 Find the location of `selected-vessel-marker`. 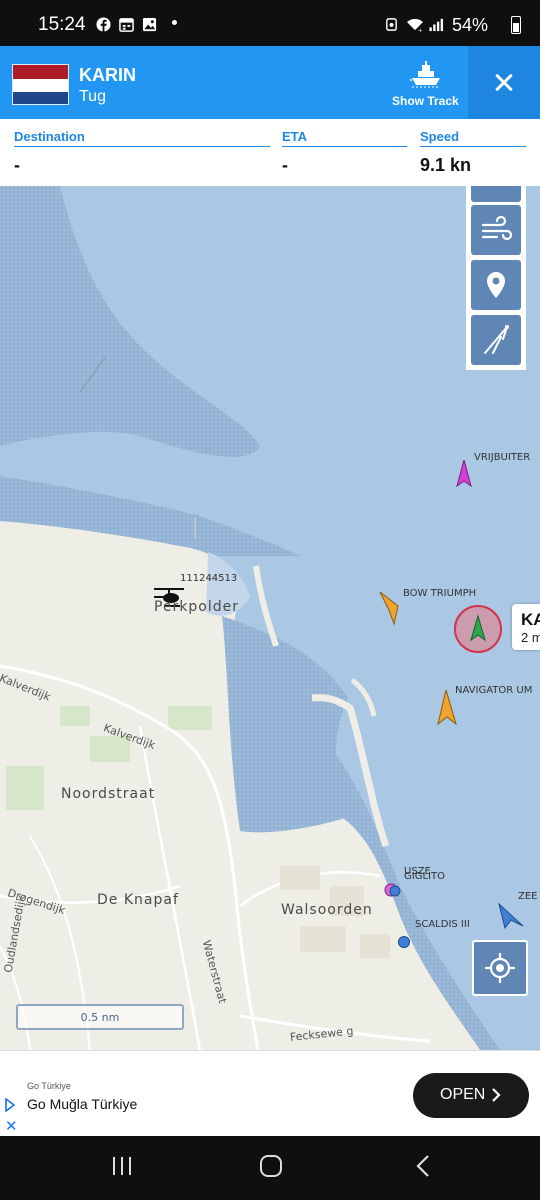

selected-vessel-marker is located at coordinates (478, 629).